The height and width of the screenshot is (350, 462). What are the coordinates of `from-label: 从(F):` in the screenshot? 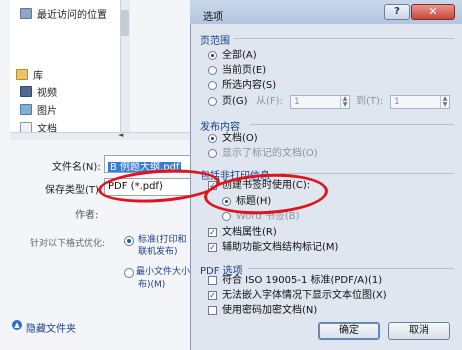 It's located at (269, 101).